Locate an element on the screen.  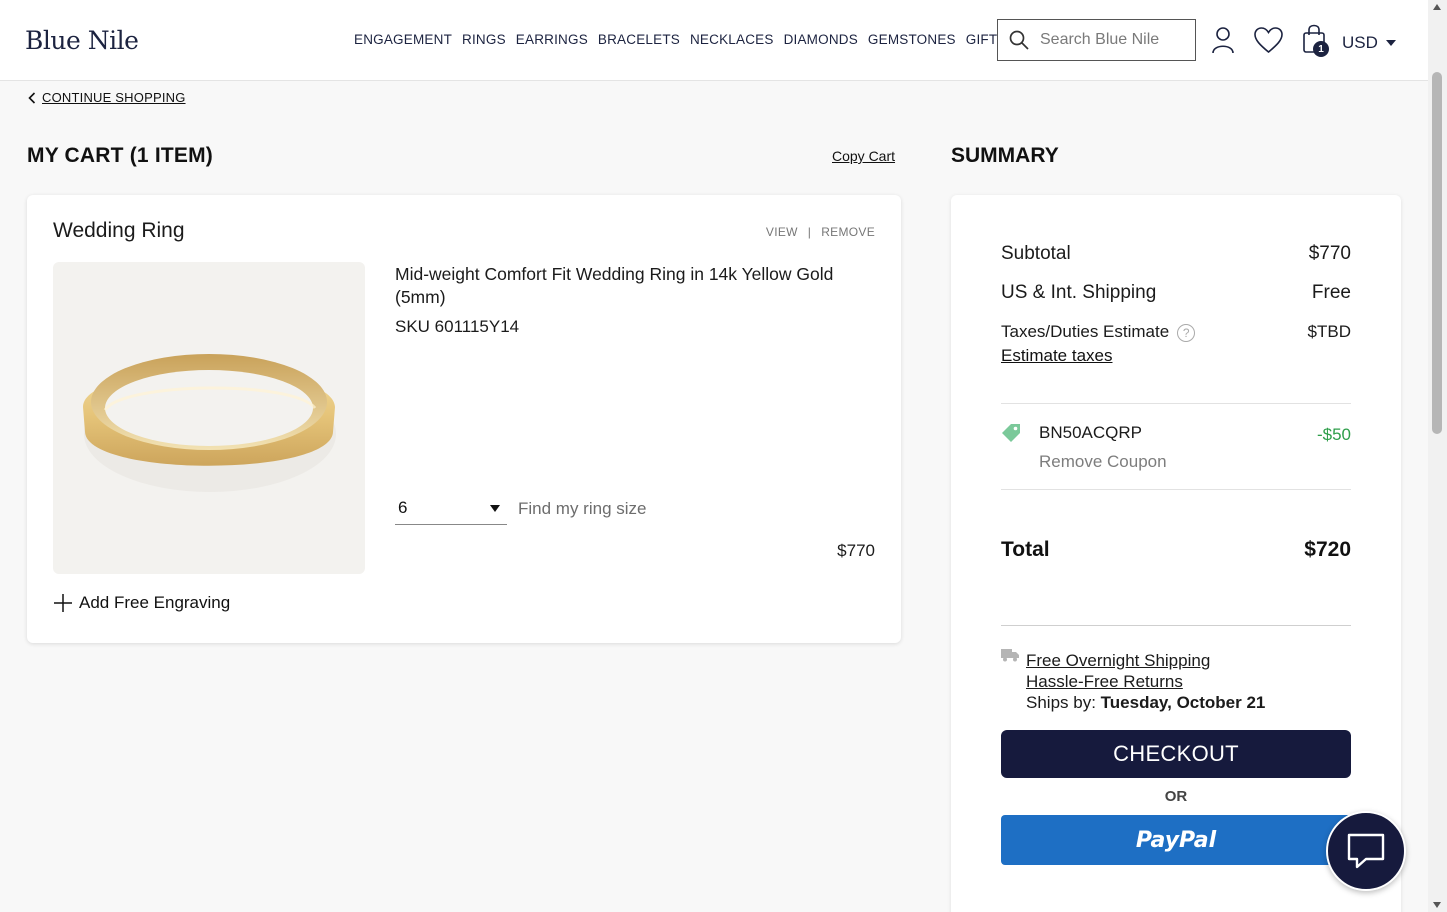
summary-title: SUMMARY is located at coordinates (1005, 155).